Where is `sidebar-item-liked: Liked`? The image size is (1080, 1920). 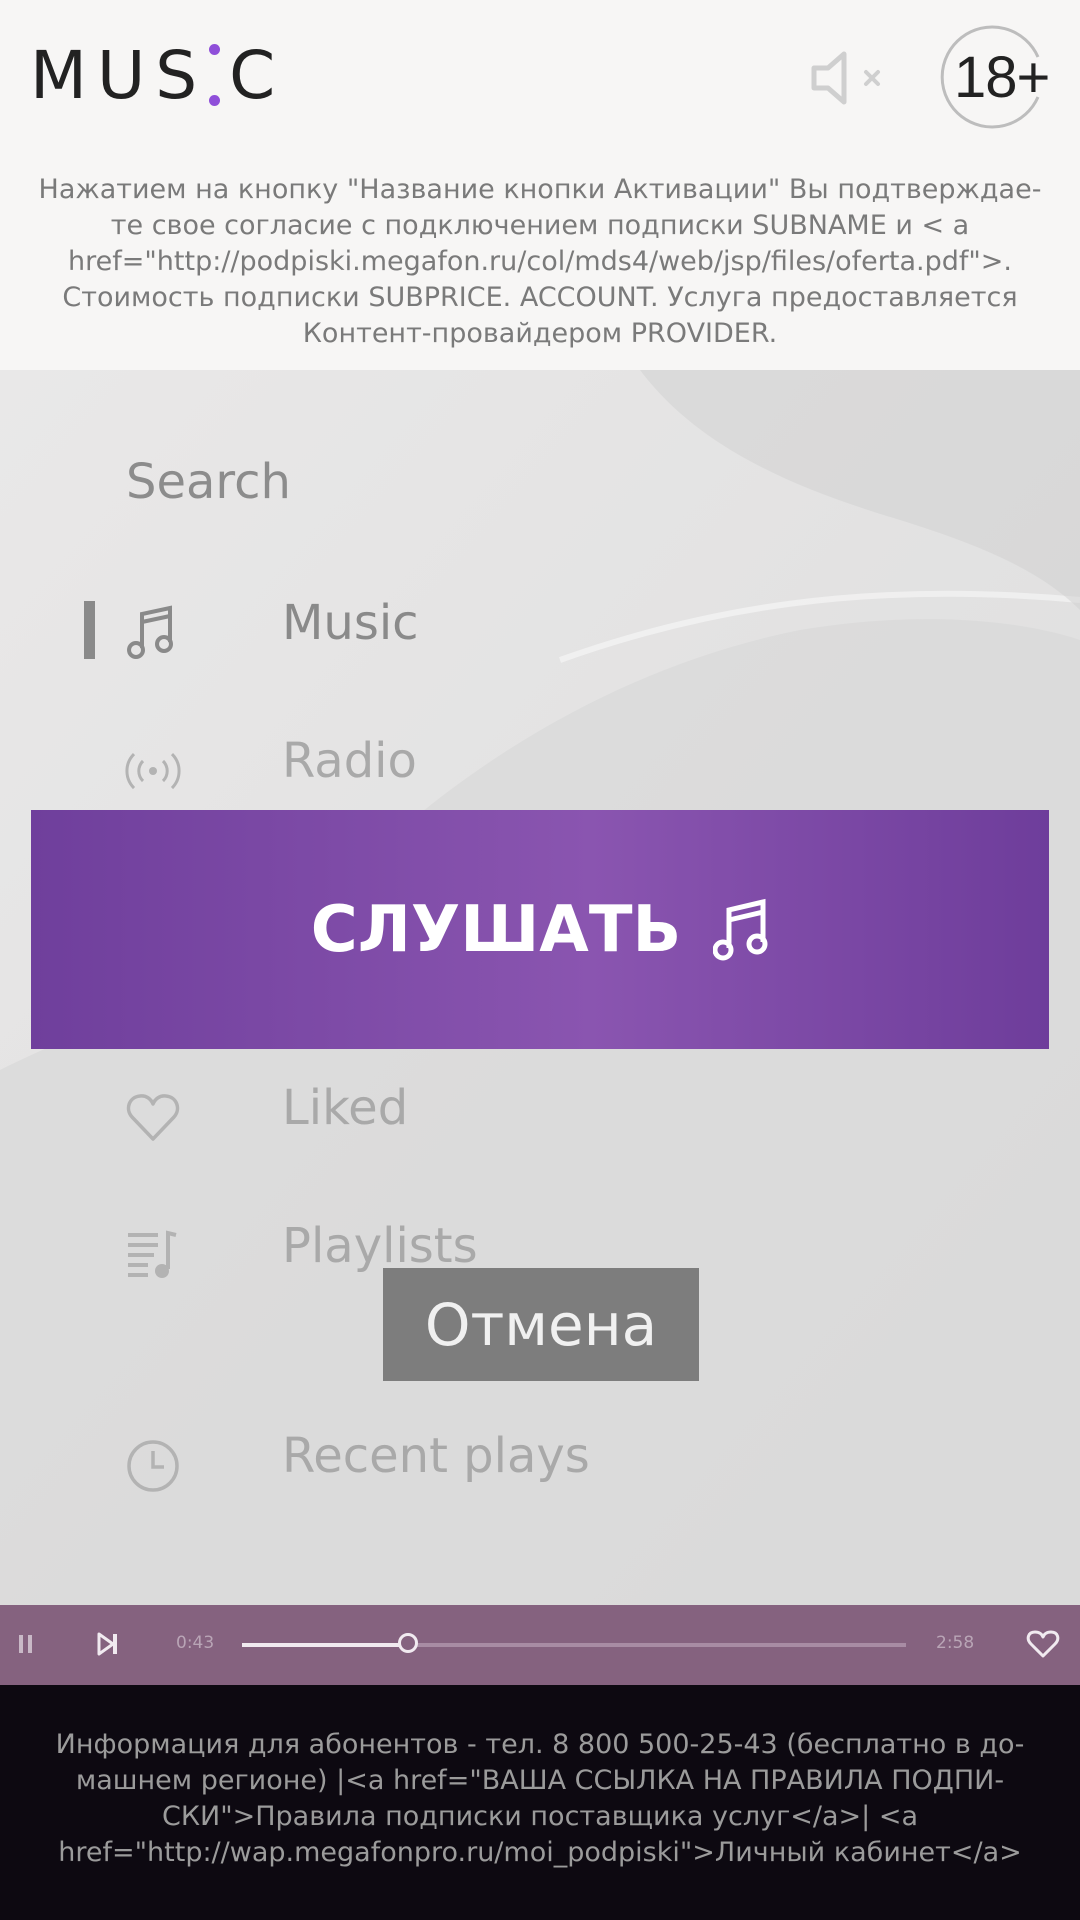
sidebar-item-liked: Liked is located at coordinates (540, 1114).